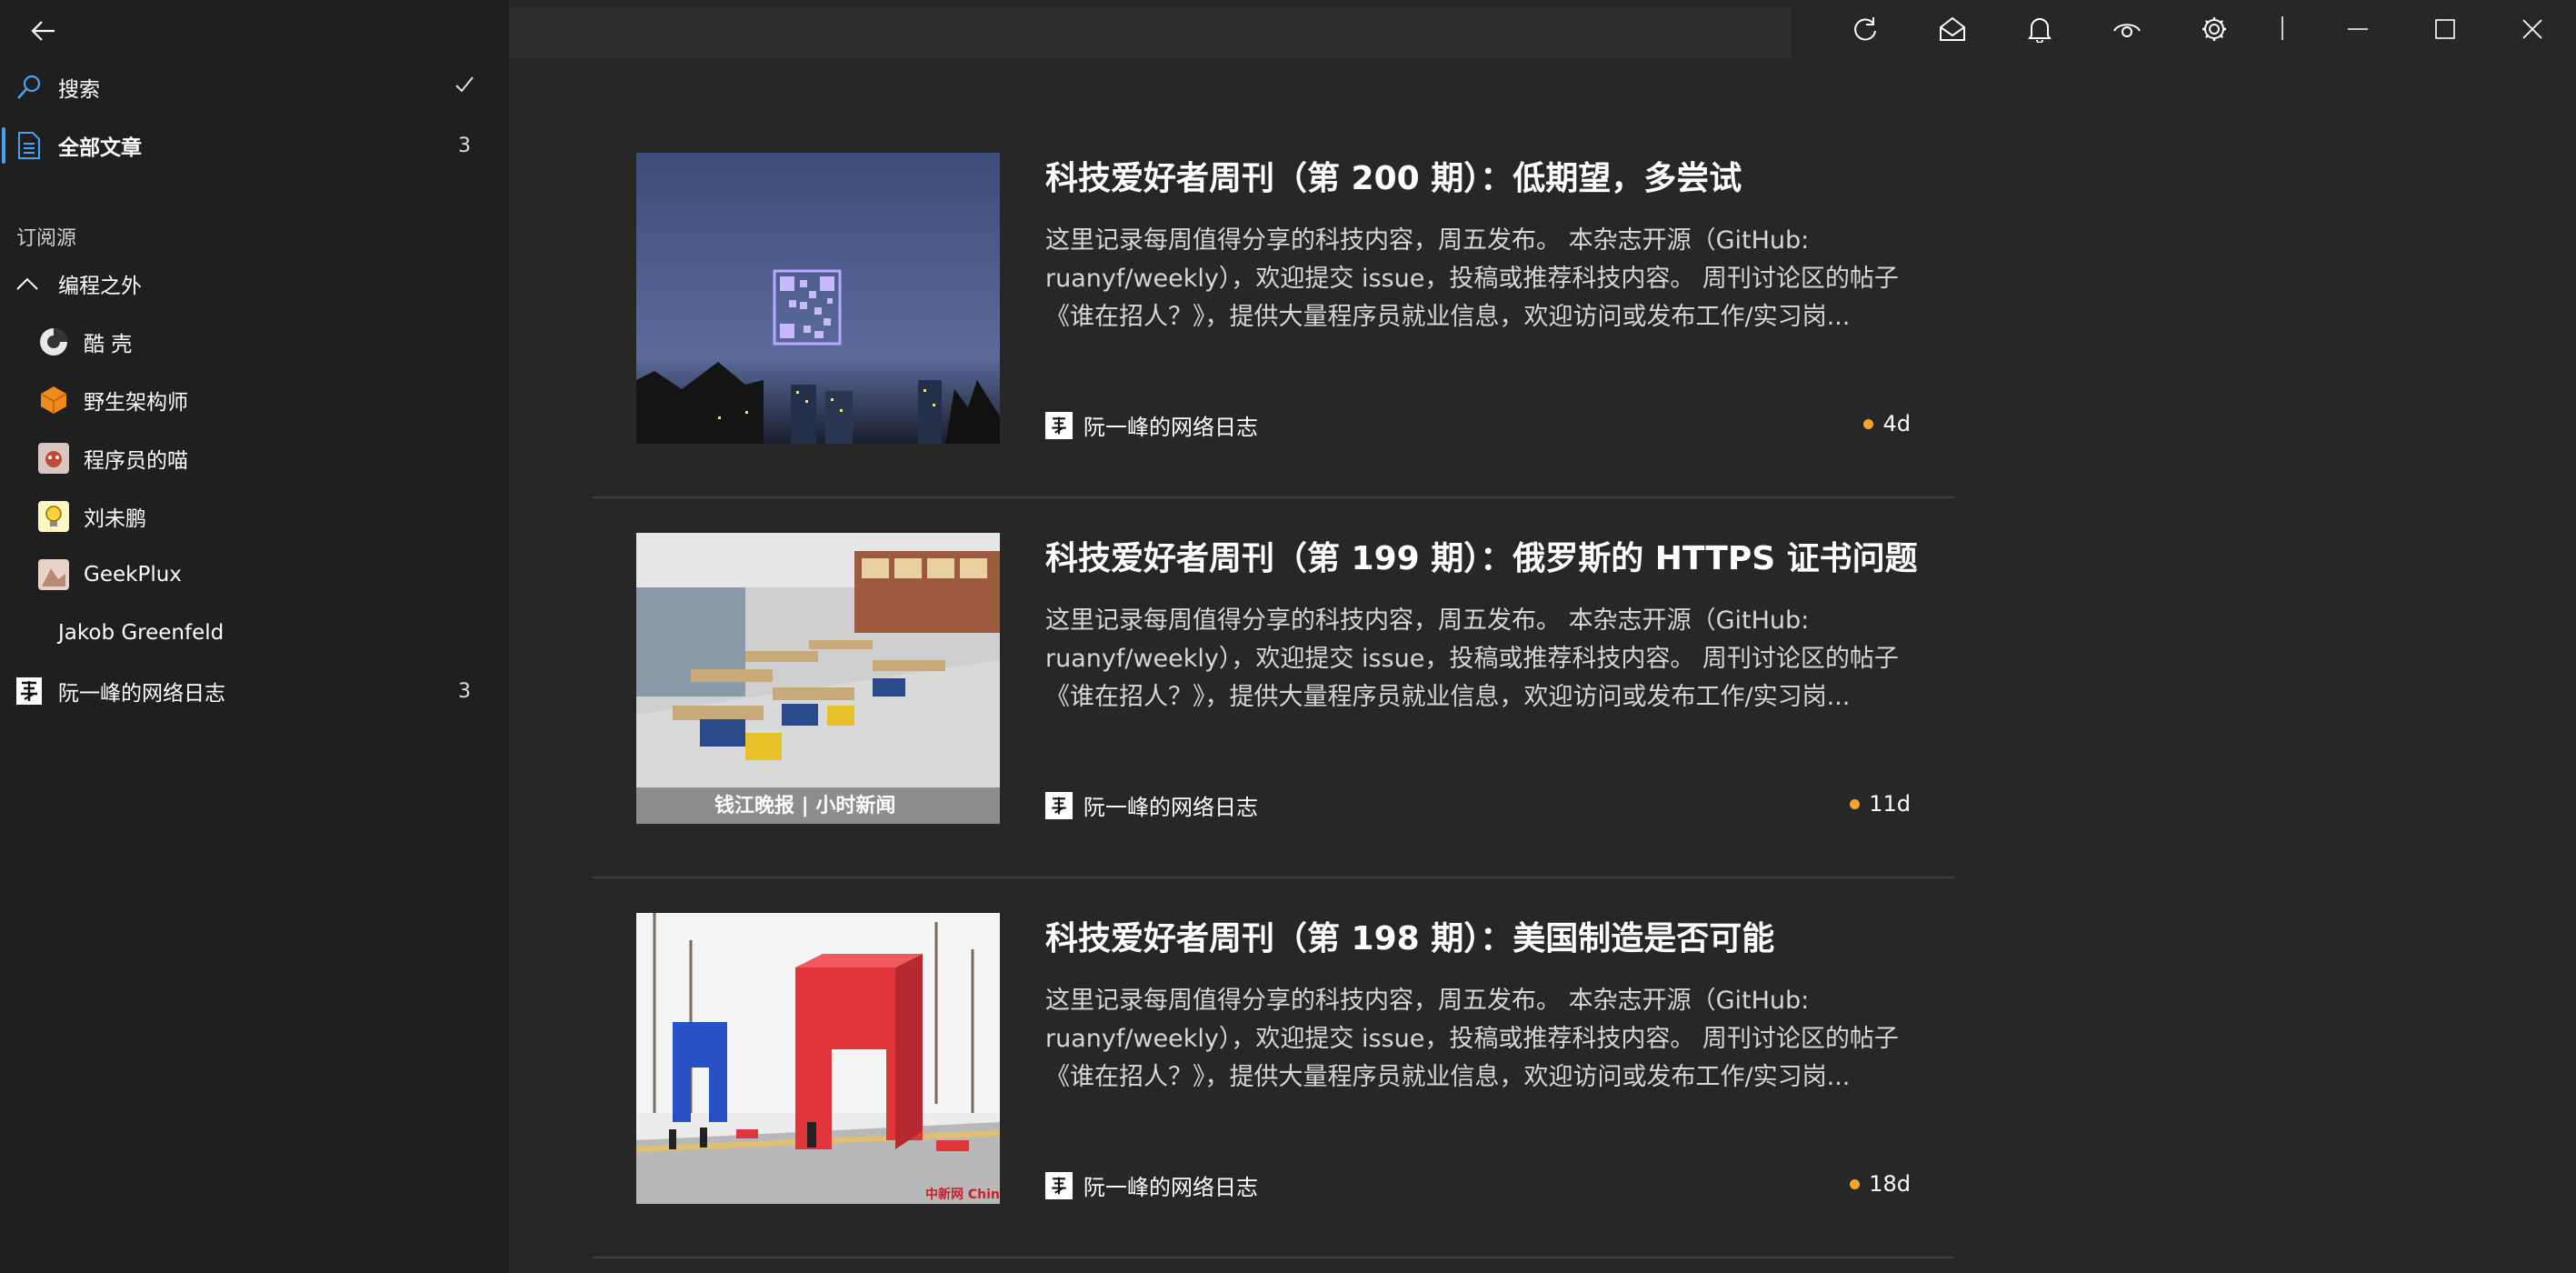 Image resolution: width=2576 pixels, height=1273 pixels. Describe the element at coordinates (962, 1194) in the screenshot. I see `thumb-caption: 中新网 Chinanews` at that location.